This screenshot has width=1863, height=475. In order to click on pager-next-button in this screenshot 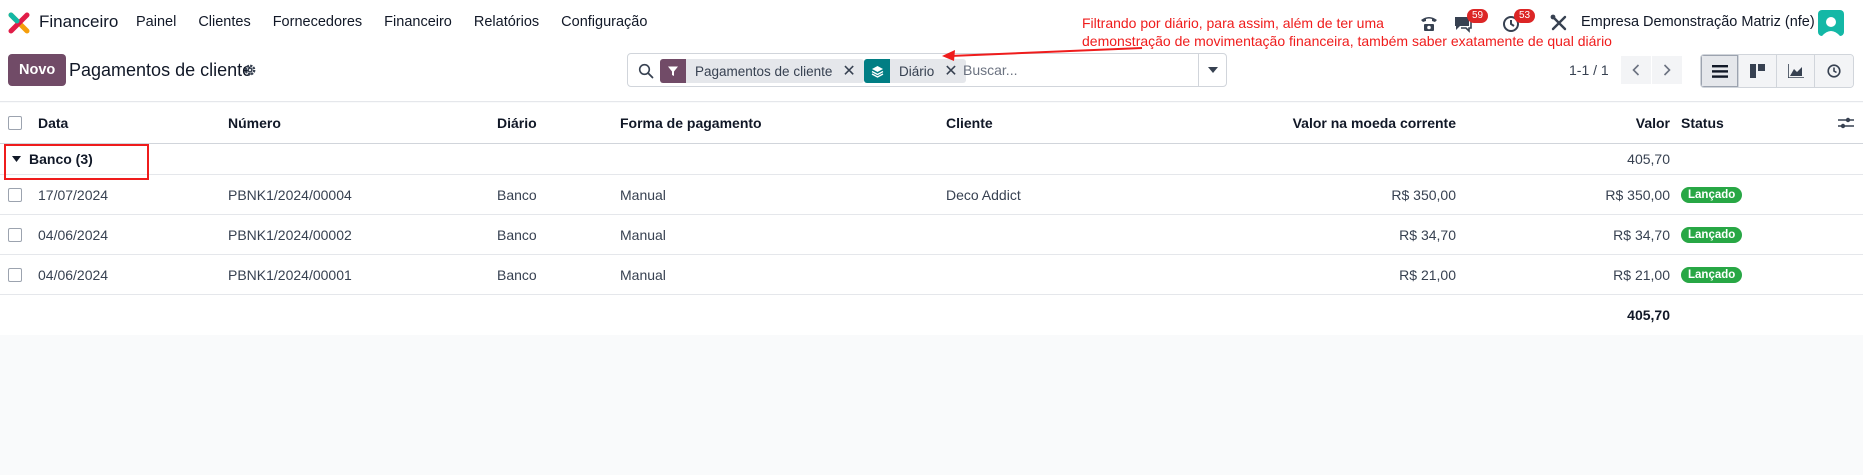, I will do `click(1667, 70)`.